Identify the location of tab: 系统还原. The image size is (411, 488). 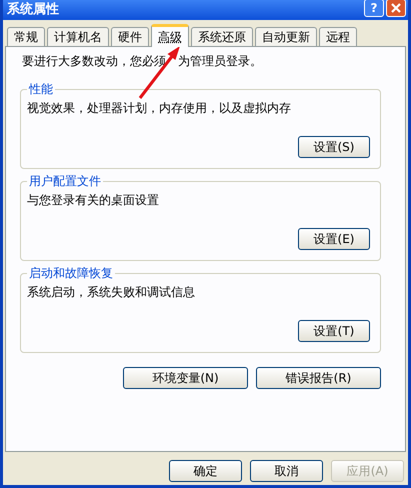
(222, 36).